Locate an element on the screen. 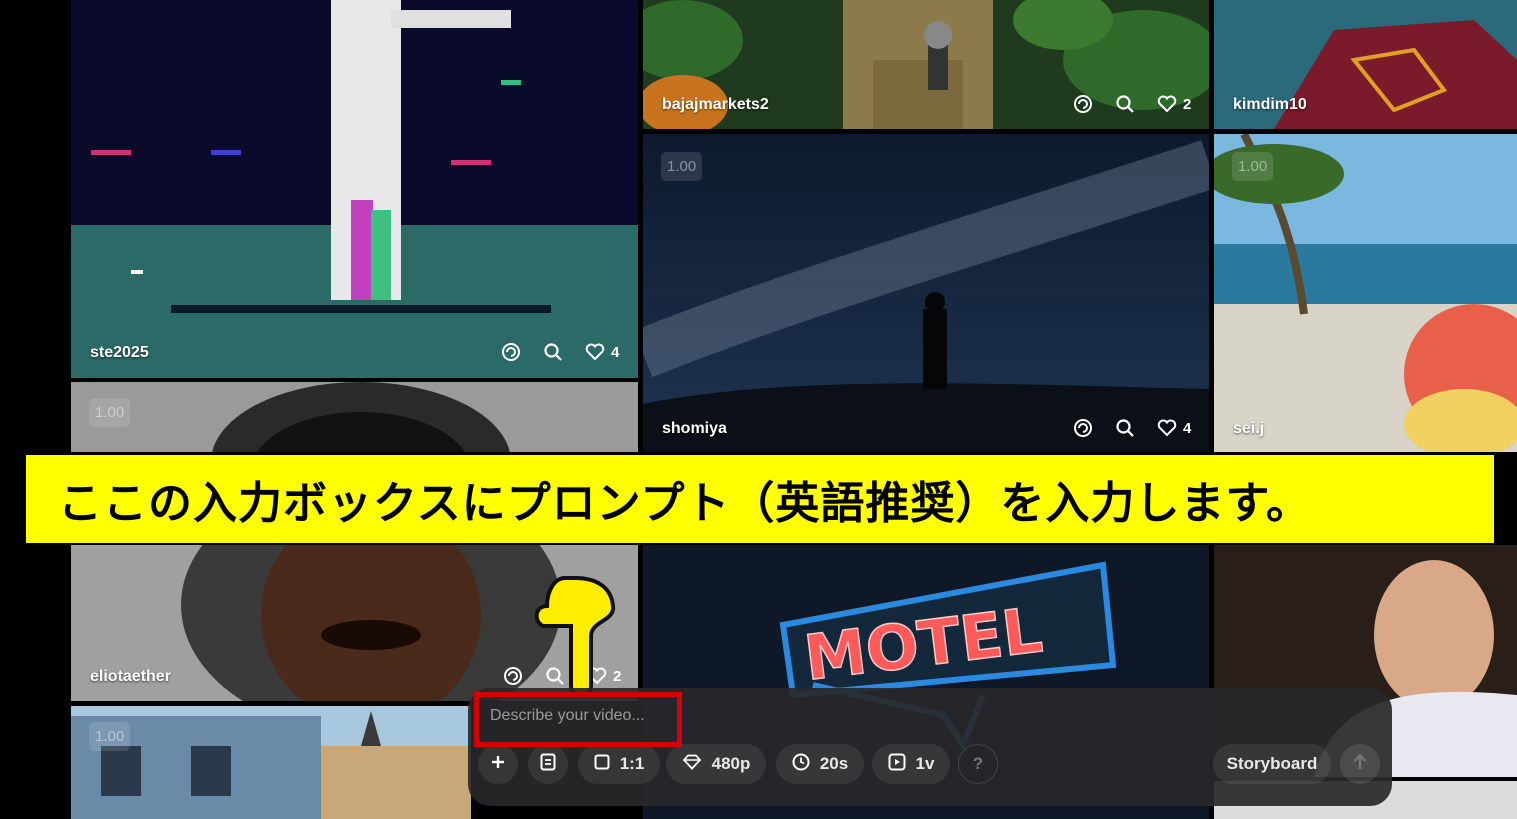  video-tile-sei-j: 1.00 sei.j is located at coordinates (1365, 293).